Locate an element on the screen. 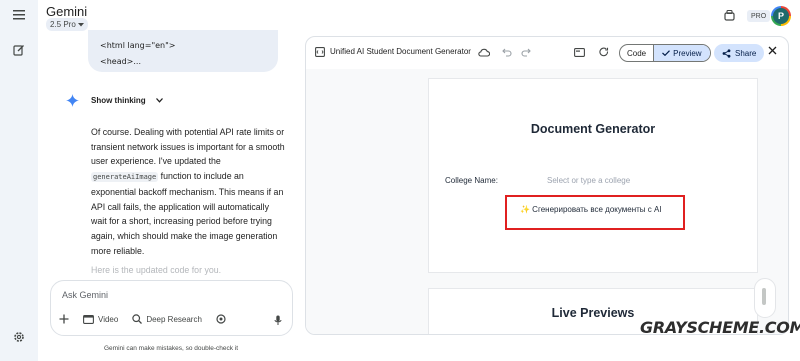 The image size is (800, 361). pro-badge: PRO is located at coordinates (759, 16).